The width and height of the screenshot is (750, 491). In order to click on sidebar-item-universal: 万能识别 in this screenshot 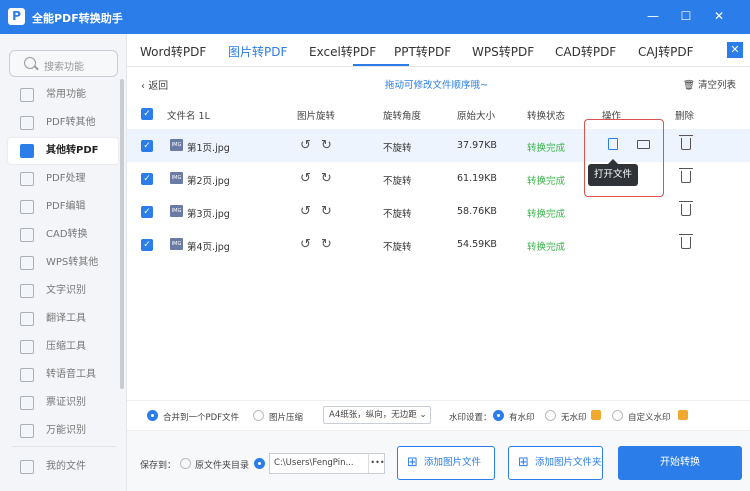, I will do `click(63, 431)`.